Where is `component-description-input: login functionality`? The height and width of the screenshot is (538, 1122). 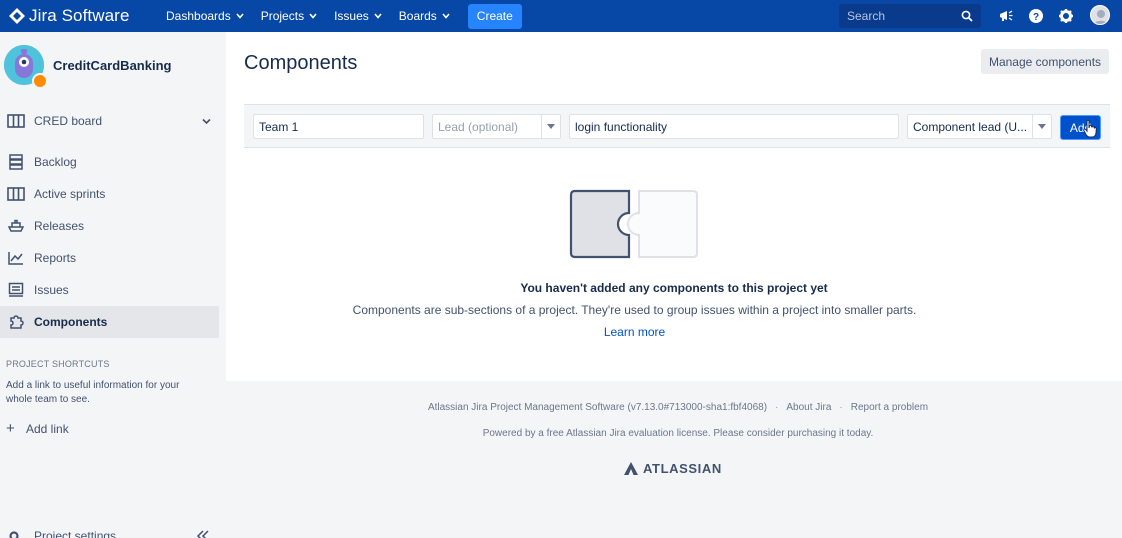 component-description-input: login functionality is located at coordinates (734, 126).